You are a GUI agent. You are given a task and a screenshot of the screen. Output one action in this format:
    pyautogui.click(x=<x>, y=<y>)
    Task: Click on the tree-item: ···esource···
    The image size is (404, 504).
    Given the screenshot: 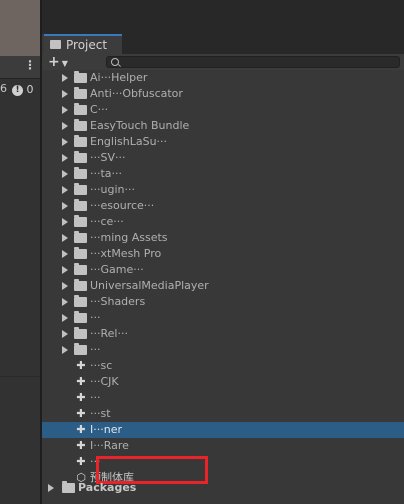 What is the action you would take?
    pyautogui.click(x=223, y=206)
    